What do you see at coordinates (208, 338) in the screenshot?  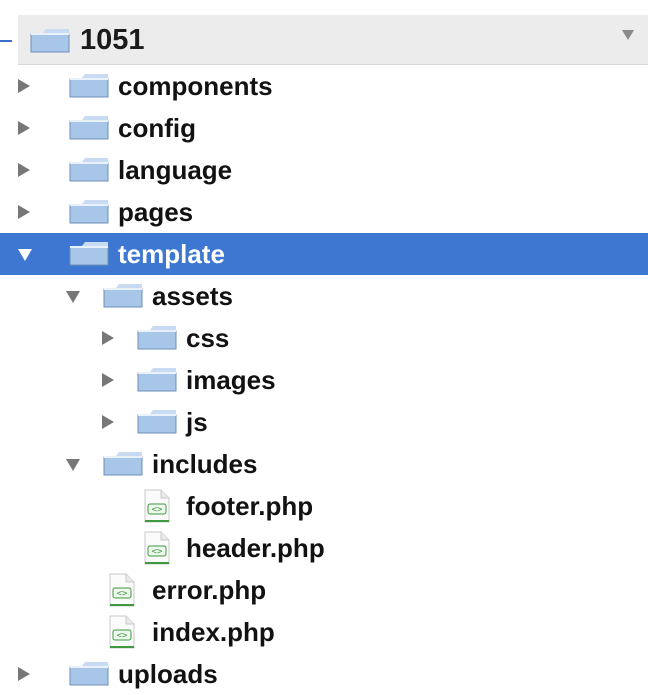 I see `tree-item-label: css` at bounding box center [208, 338].